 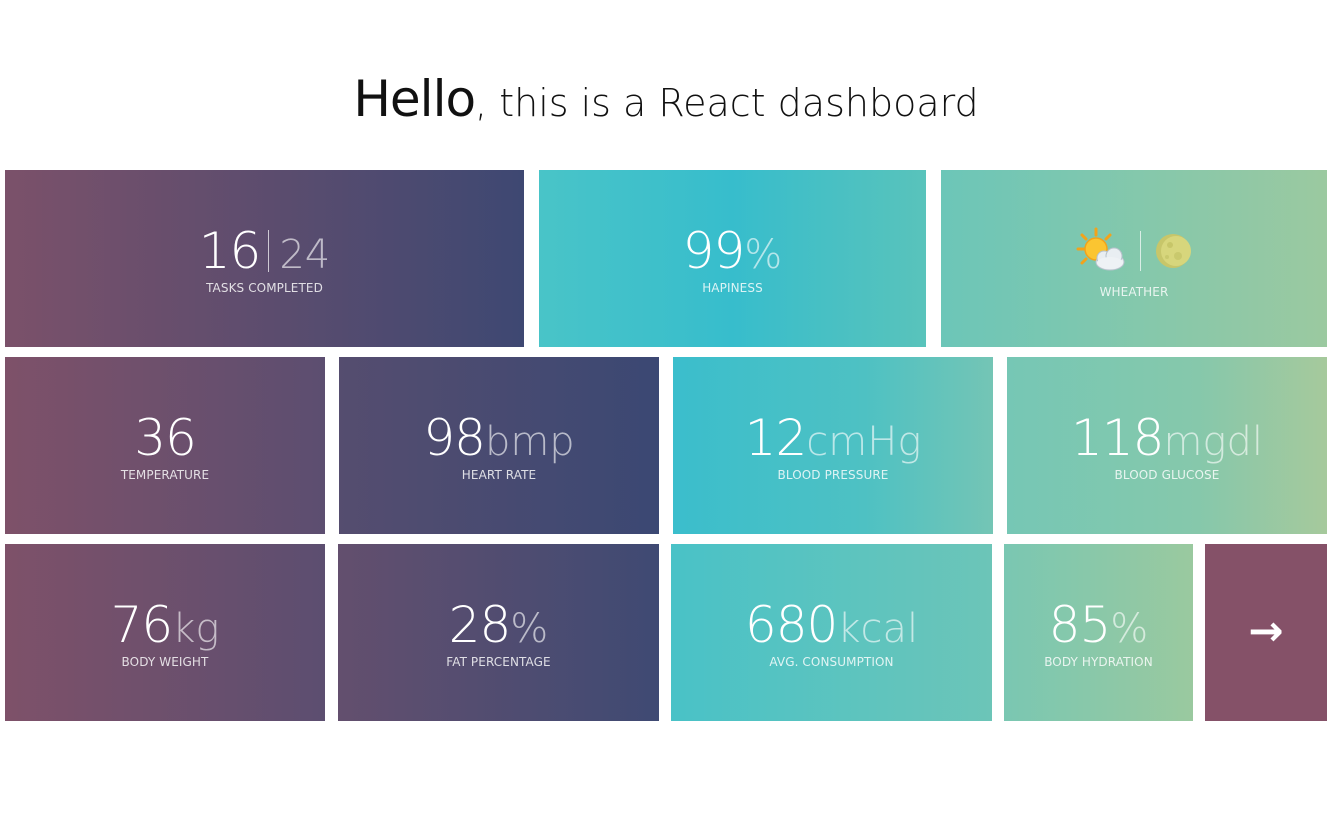 What do you see at coordinates (864, 441) in the screenshot?
I see `blood-pressure-unit: cmHg` at bounding box center [864, 441].